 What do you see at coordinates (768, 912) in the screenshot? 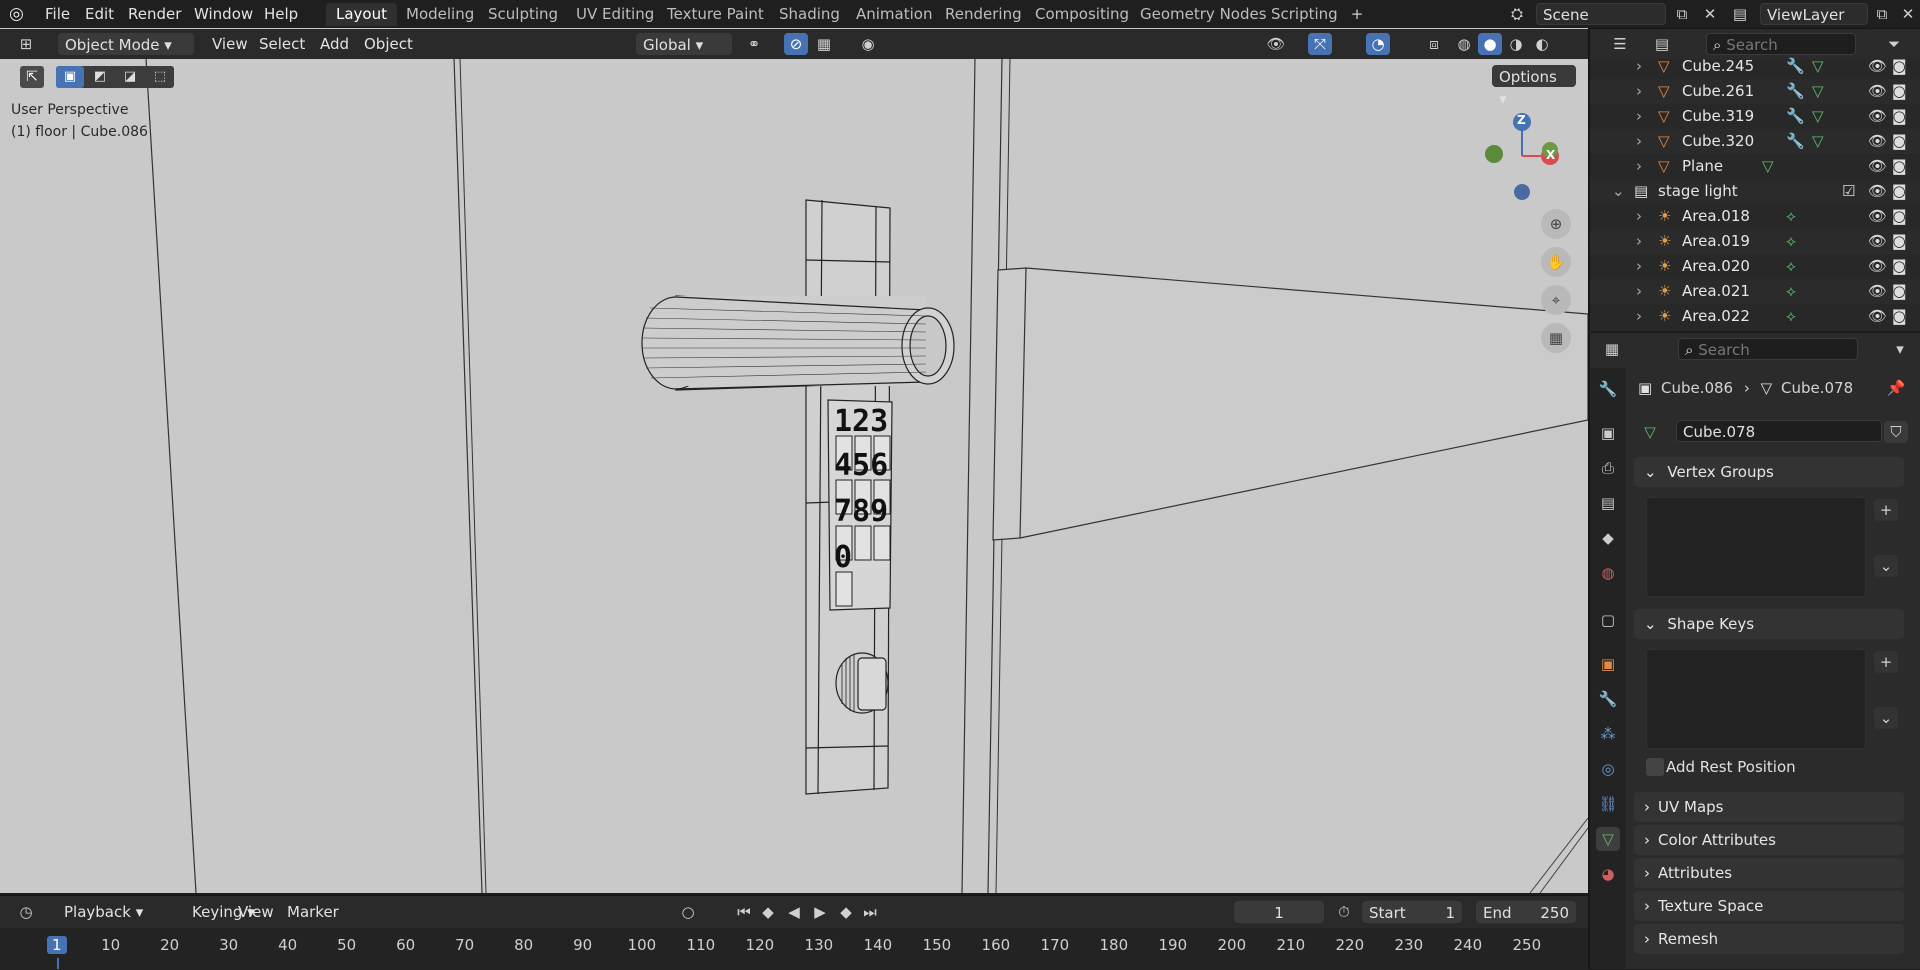
I see `prev-keyframe-icon: ◆` at bounding box center [768, 912].